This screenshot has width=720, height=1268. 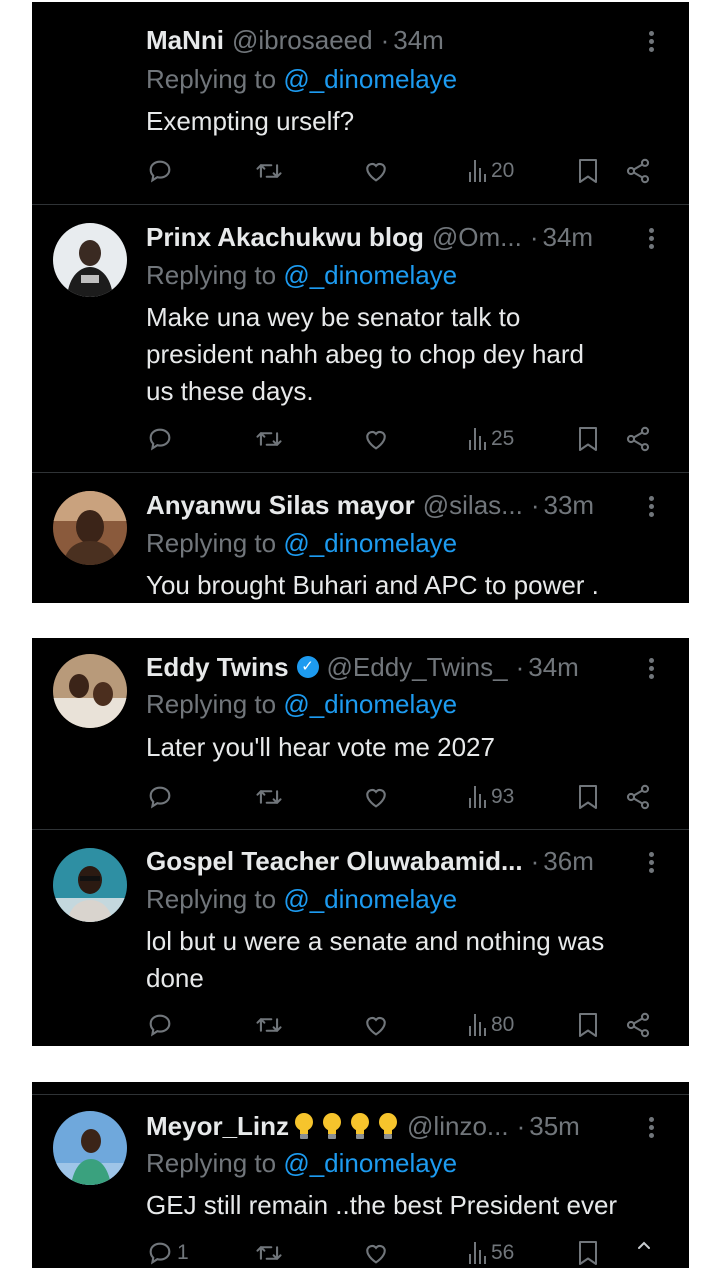 I want to click on timestamp: 36m, so click(x=568, y=861).